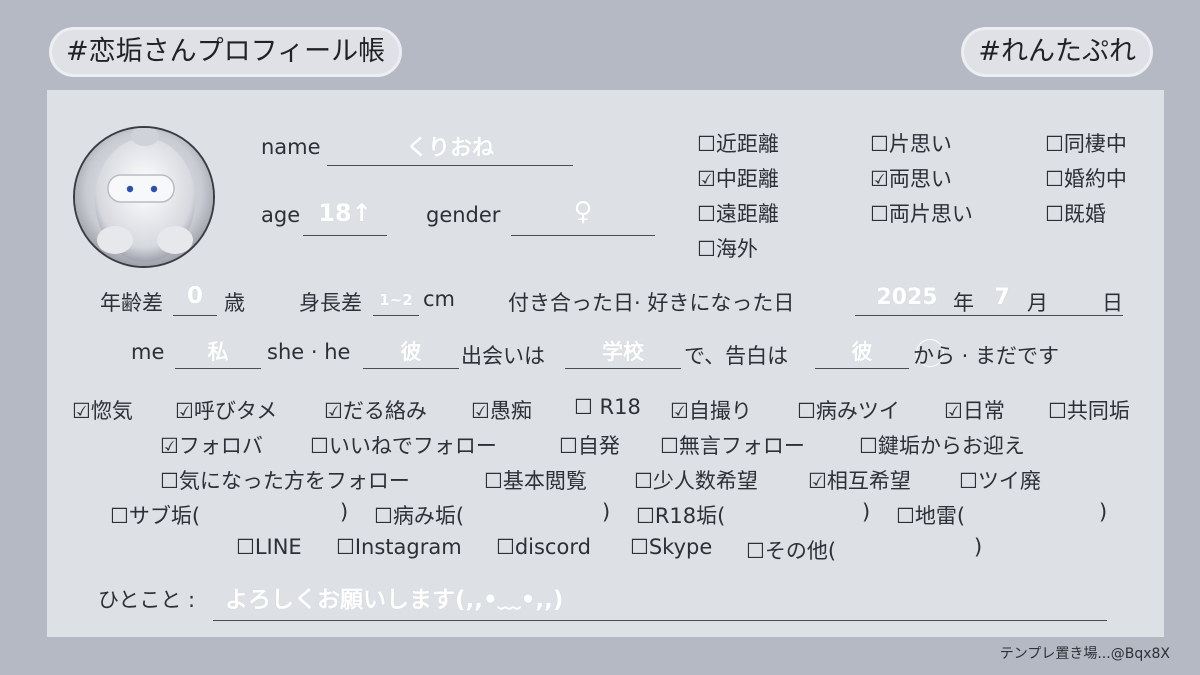 This screenshot has width=1200, height=675. I want to click on tag-option: ☐基本閲覧, so click(535, 480).